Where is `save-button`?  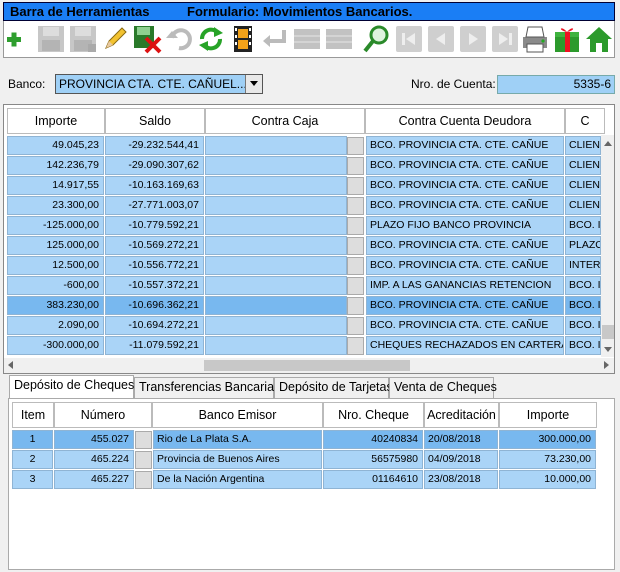 save-button is located at coordinates (51, 39).